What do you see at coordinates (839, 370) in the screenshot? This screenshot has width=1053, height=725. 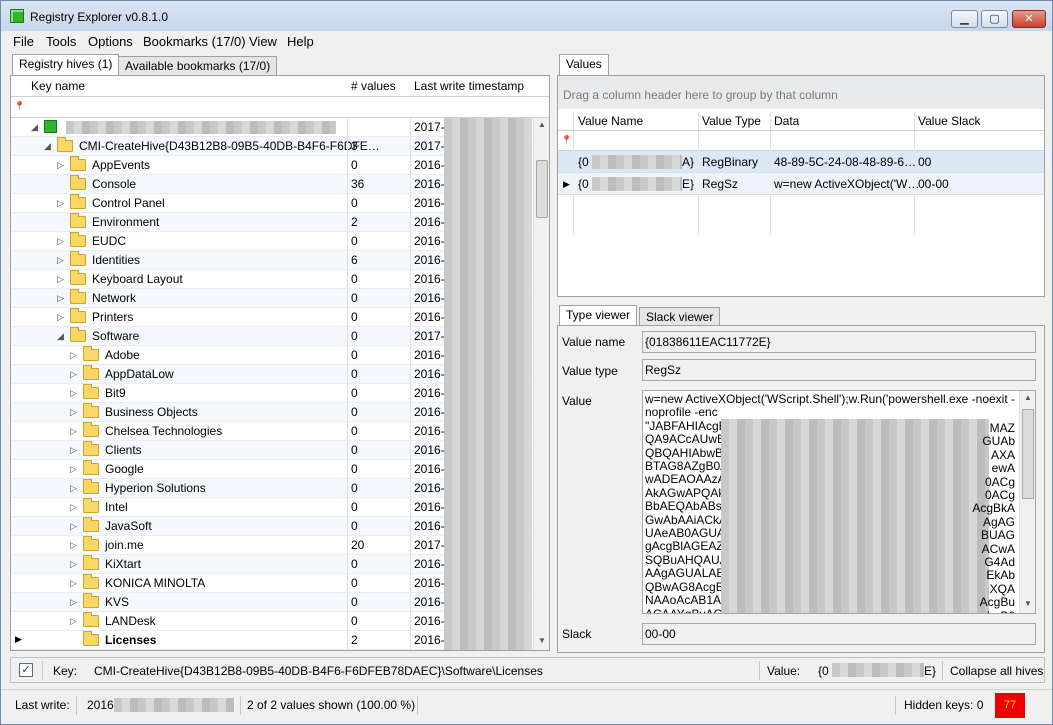 I see `value-type-field: RegSz` at bounding box center [839, 370].